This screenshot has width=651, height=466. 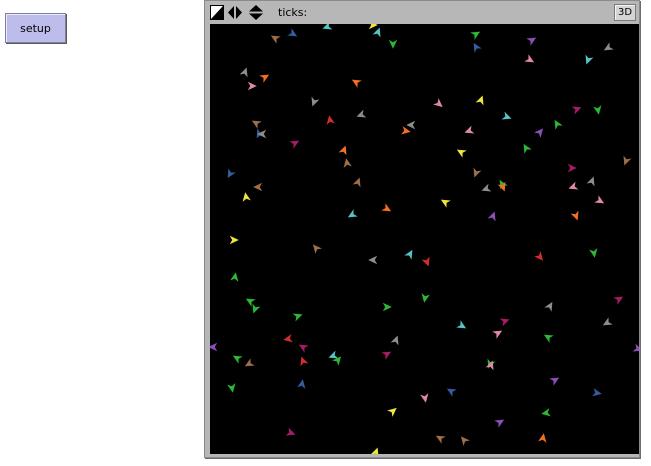 I want to click on setup-button: setup, so click(x=35, y=28).